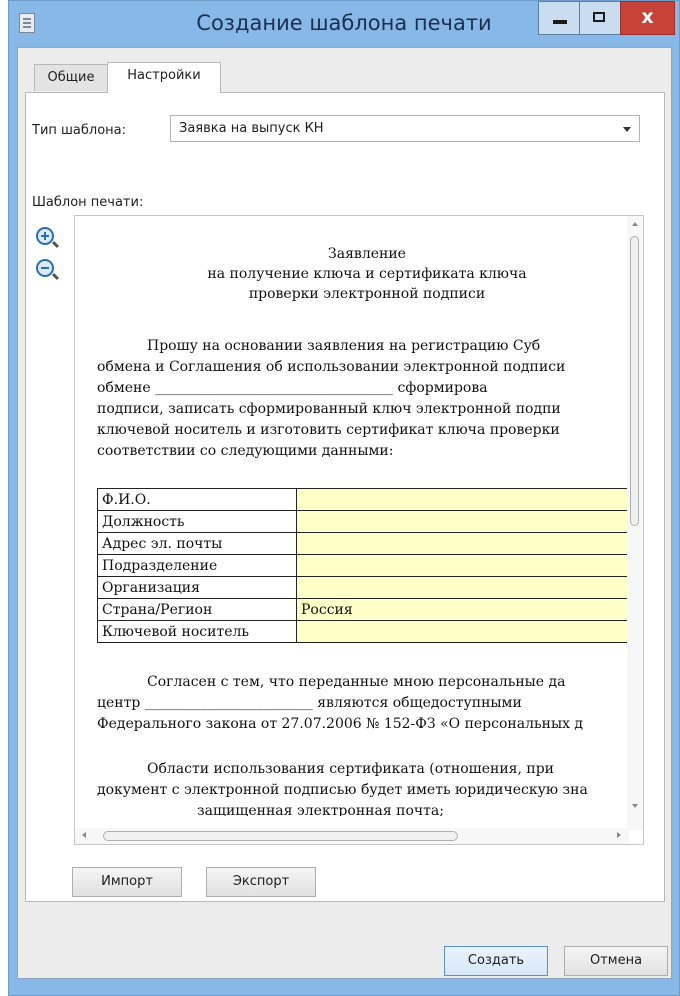 Image resolution: width=680 pixels, height=996 pixels. I want to click on doc-heading-3: проверки электронной подписи, so click(367, 294).